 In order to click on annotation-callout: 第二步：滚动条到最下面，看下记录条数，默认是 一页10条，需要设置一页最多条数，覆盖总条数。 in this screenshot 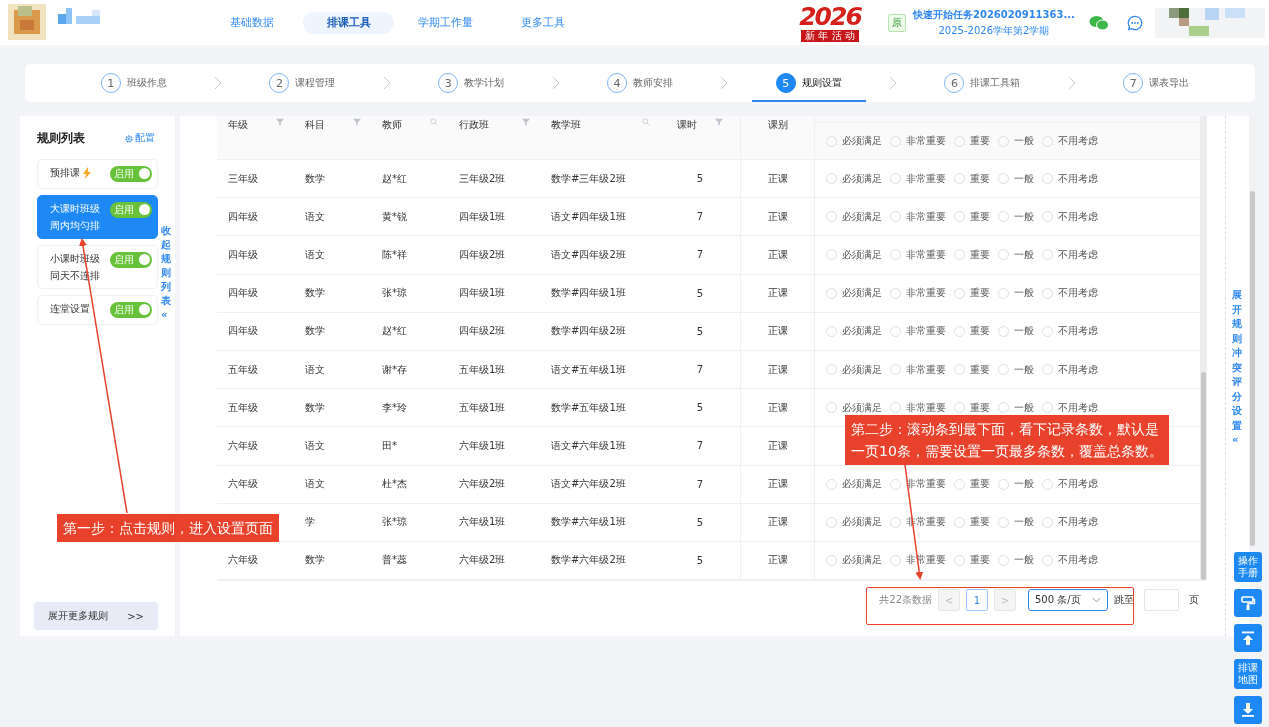, I will do `click(1007, 440)`.